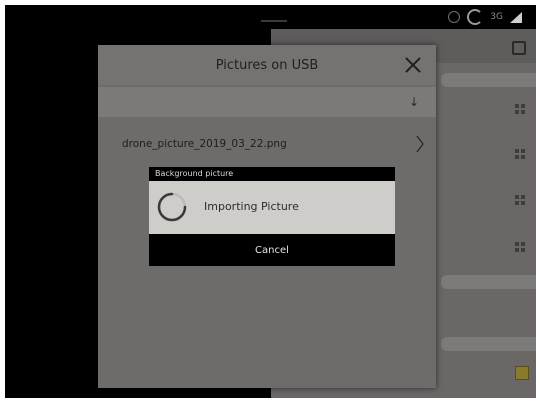 The height and width of the screenshot is (403, 540). Describe the element at coordinates (496, 17) in the screenshot. I see `network-type-label: 3G` at that location.